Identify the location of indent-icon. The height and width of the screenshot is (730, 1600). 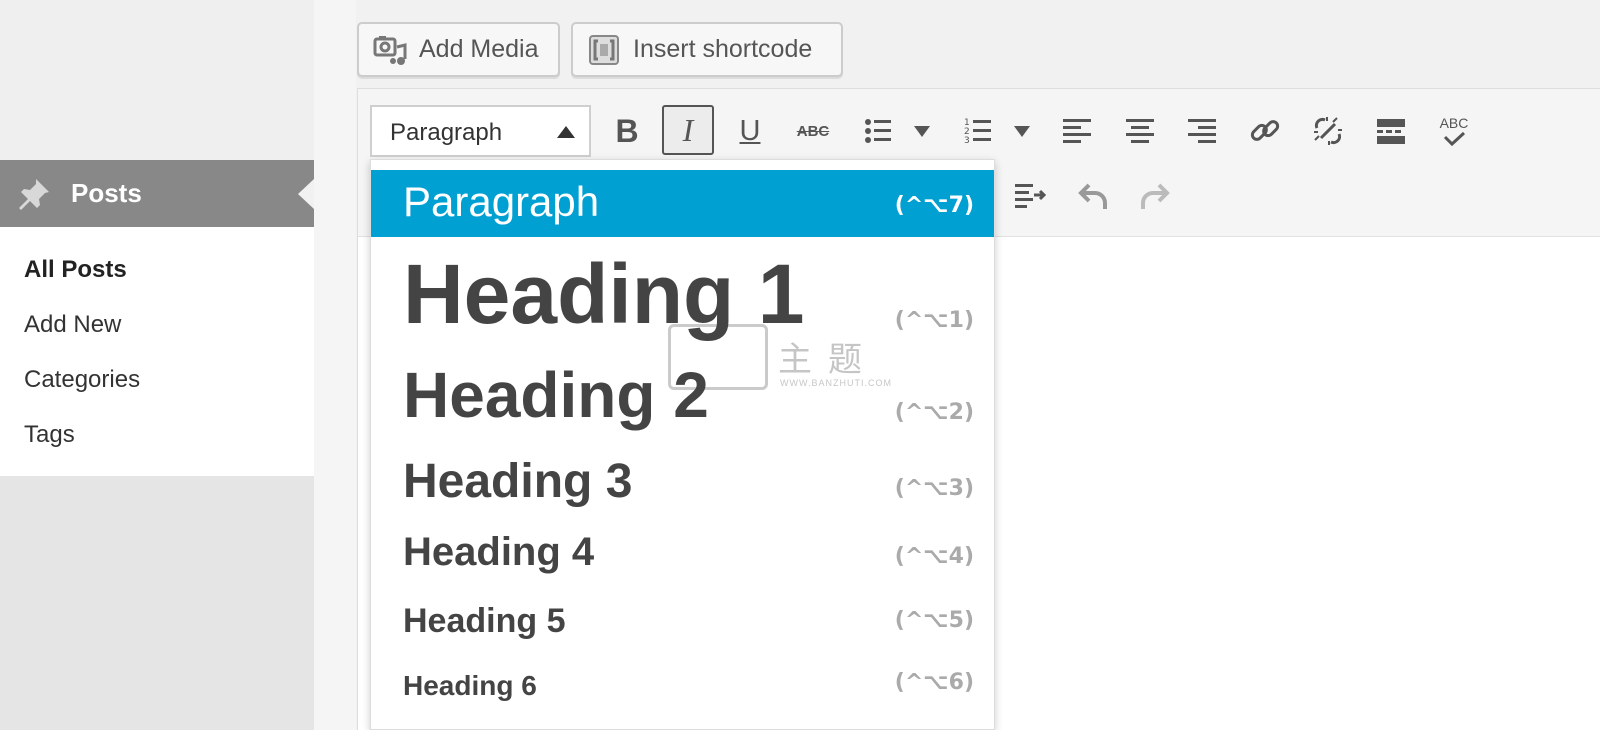
(1030, 196).